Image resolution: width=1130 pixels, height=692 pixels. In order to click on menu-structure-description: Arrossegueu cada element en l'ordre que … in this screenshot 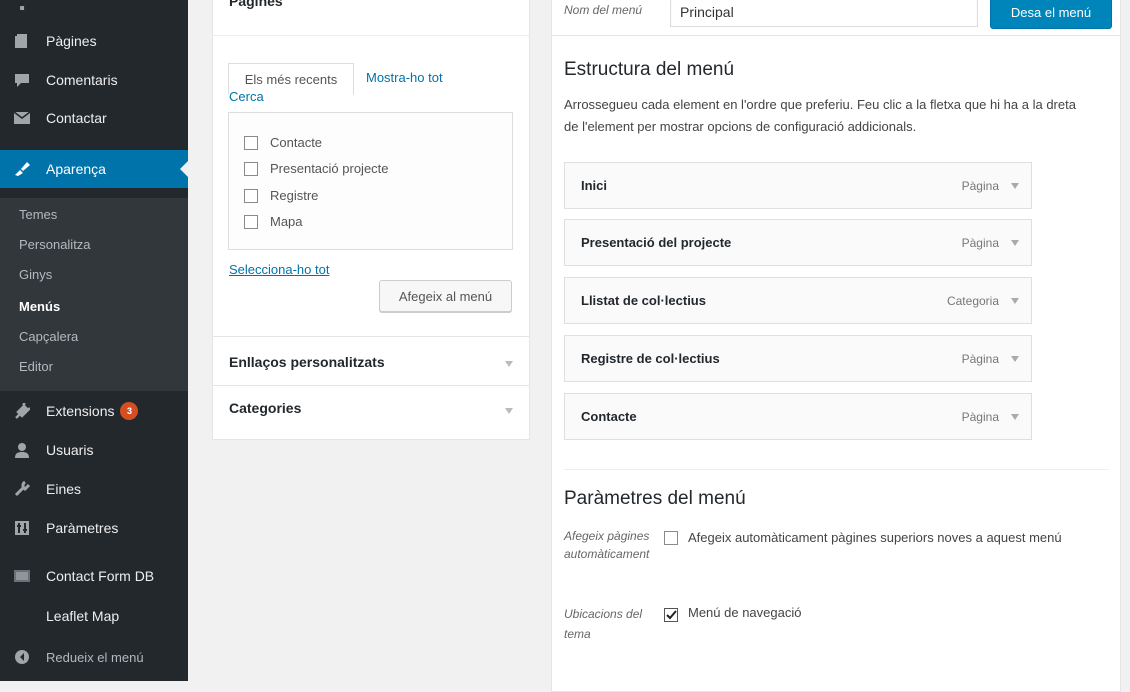, I will do `click(820, 115)`.